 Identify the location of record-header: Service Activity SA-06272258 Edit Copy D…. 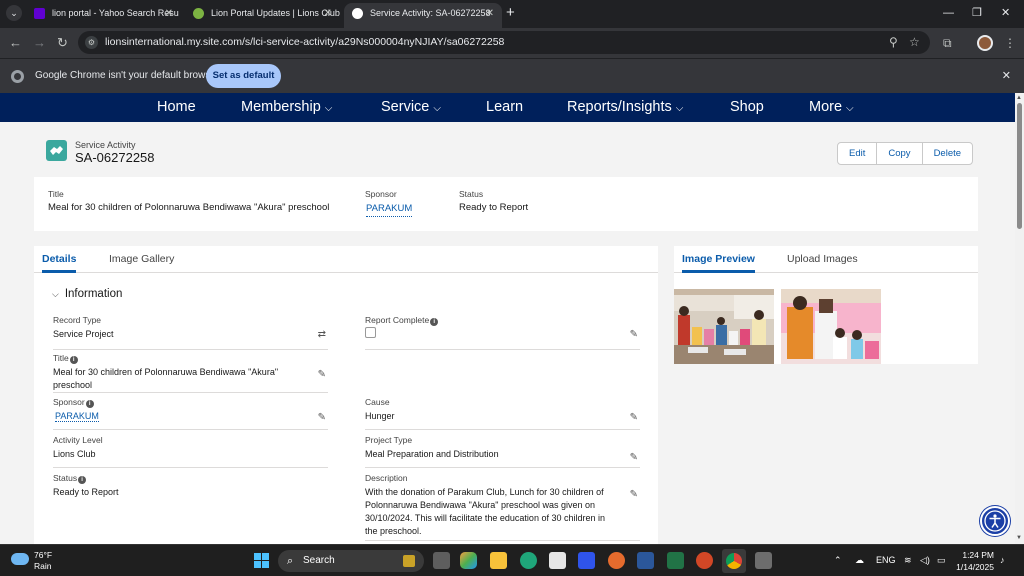
(506, 153).